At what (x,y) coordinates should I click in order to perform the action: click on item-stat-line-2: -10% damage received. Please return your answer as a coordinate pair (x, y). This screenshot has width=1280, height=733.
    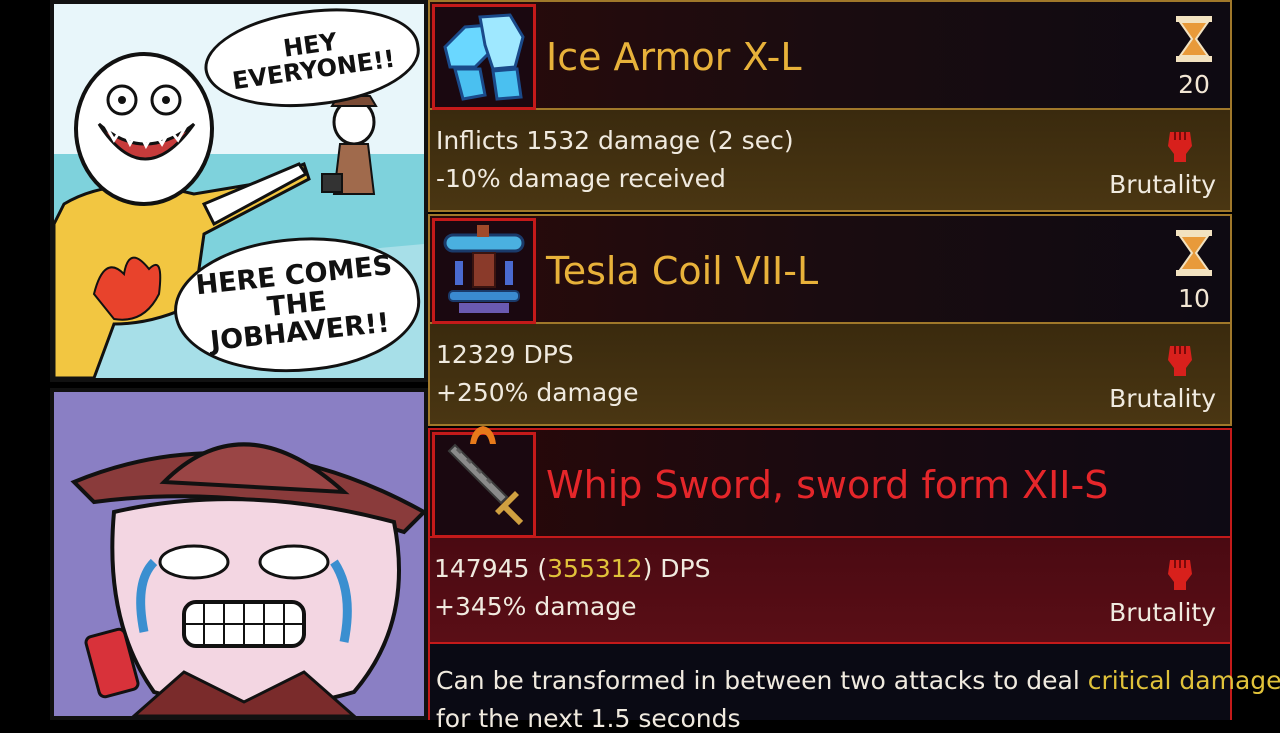
    Looking at the image, I should click on (581, 178).